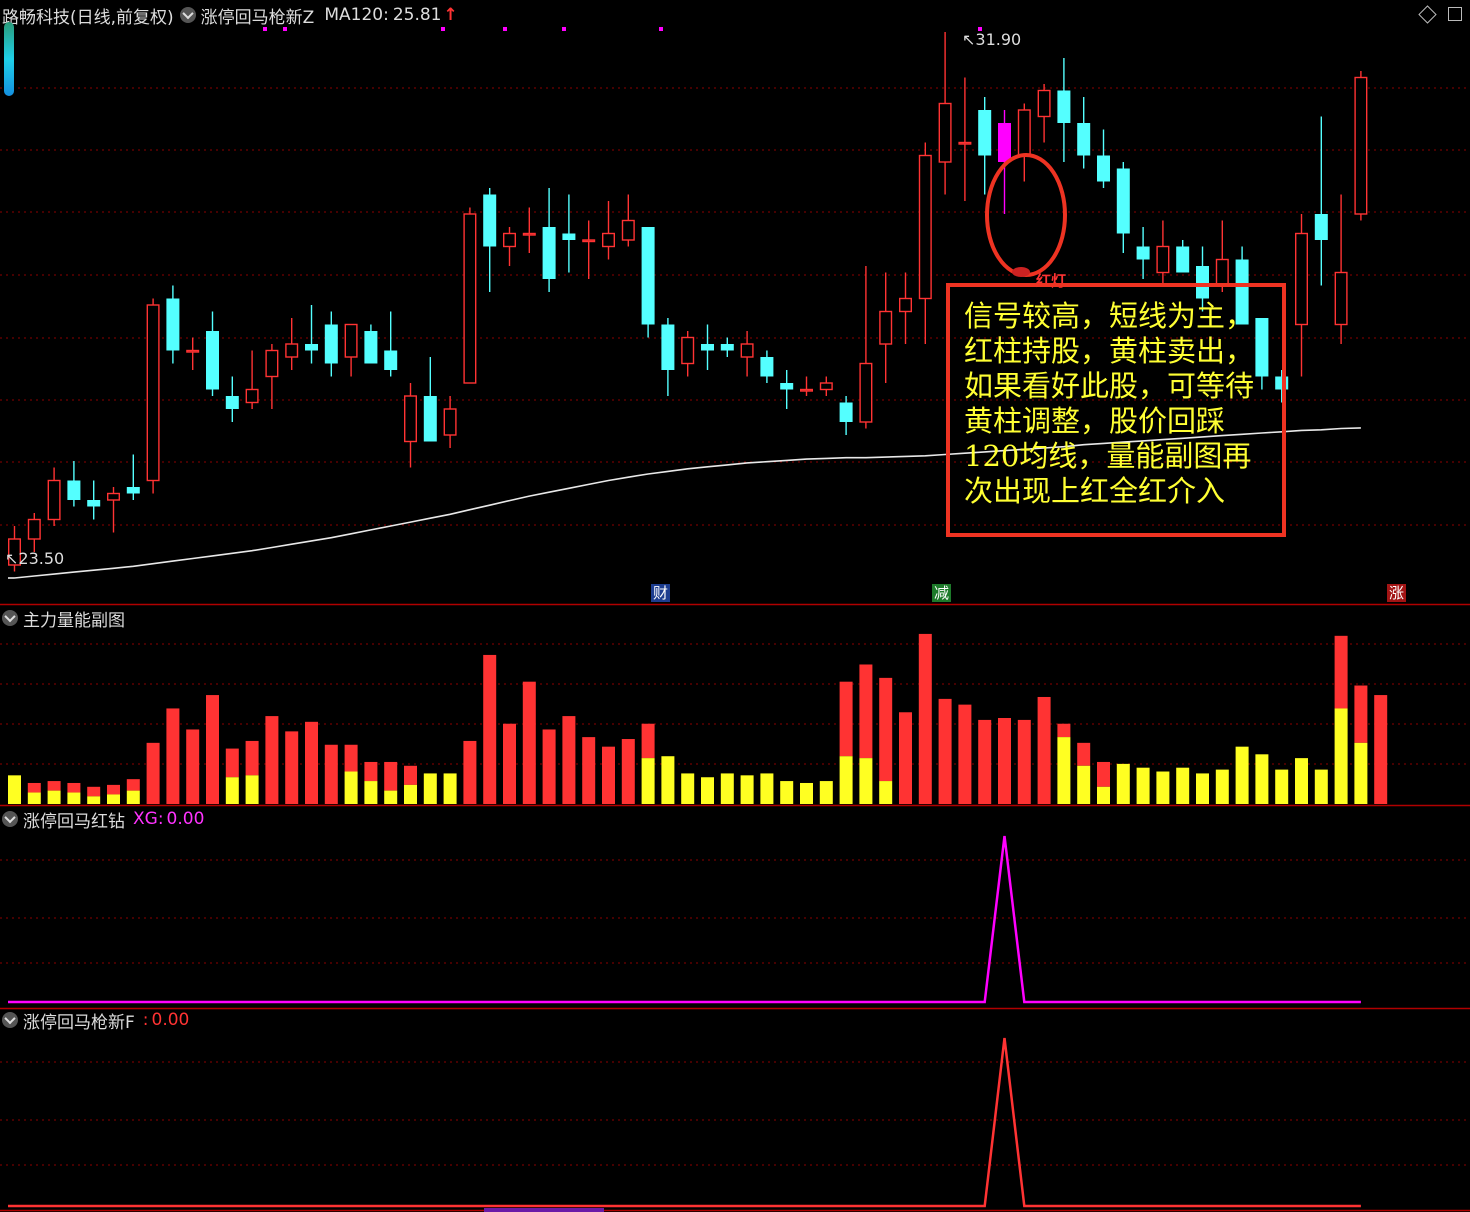 The width and height of the screenshot is (1470, 1212). I want to click on high-price-label: ↖31.90, so click(992, 39).